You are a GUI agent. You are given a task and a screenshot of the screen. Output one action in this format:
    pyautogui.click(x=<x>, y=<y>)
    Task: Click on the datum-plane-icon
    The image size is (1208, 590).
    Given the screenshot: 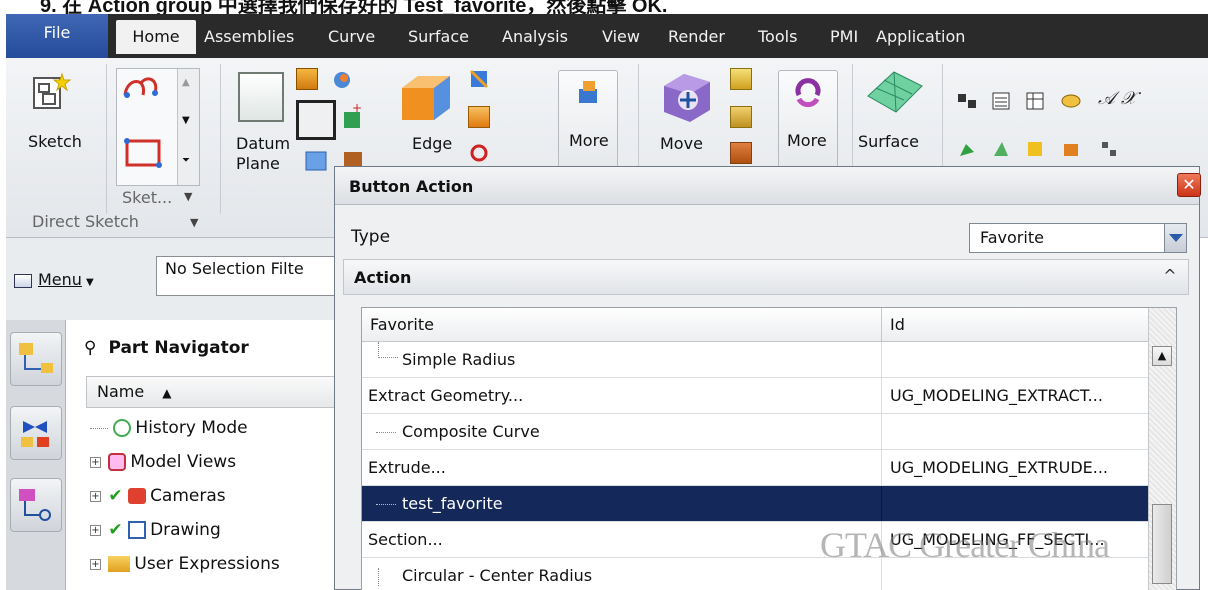 What is the action you would take?
    pyautogui.click(x=261, y=97)
    